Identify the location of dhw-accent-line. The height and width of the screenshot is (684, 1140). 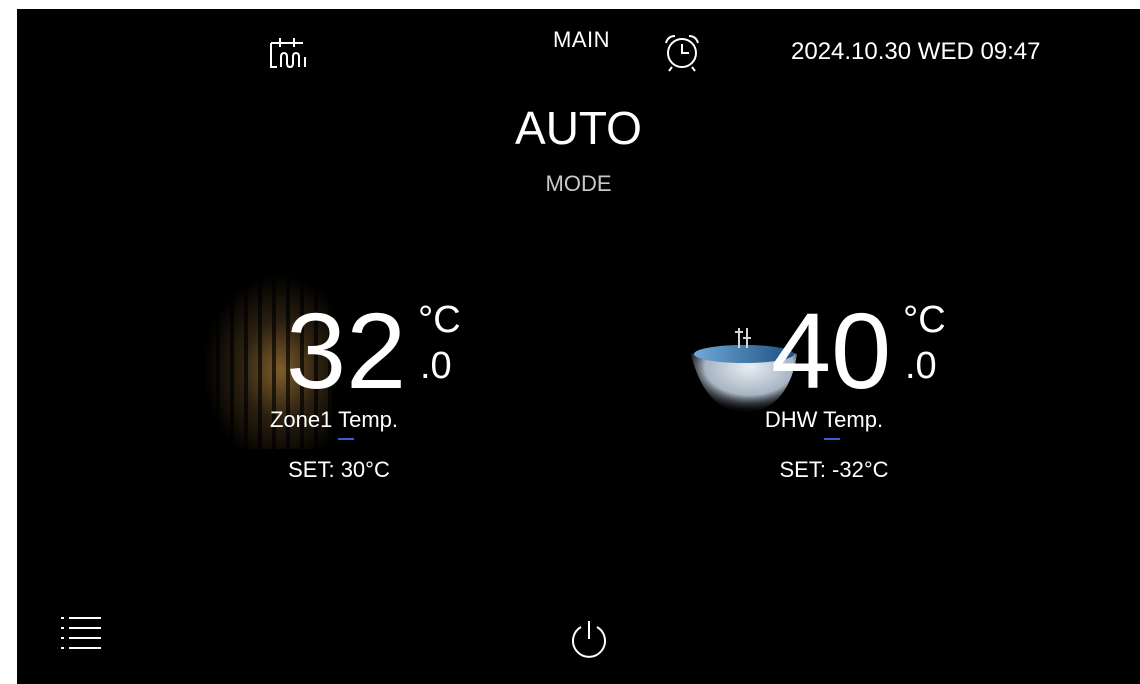
(832, 439).